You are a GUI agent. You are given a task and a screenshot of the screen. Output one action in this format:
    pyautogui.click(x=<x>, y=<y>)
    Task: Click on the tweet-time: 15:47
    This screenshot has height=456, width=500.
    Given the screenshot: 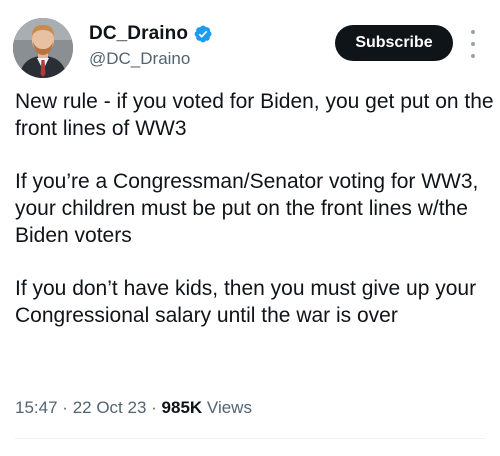 What is the action you would take?
    pyautogui.click(x=36, y=407)
    